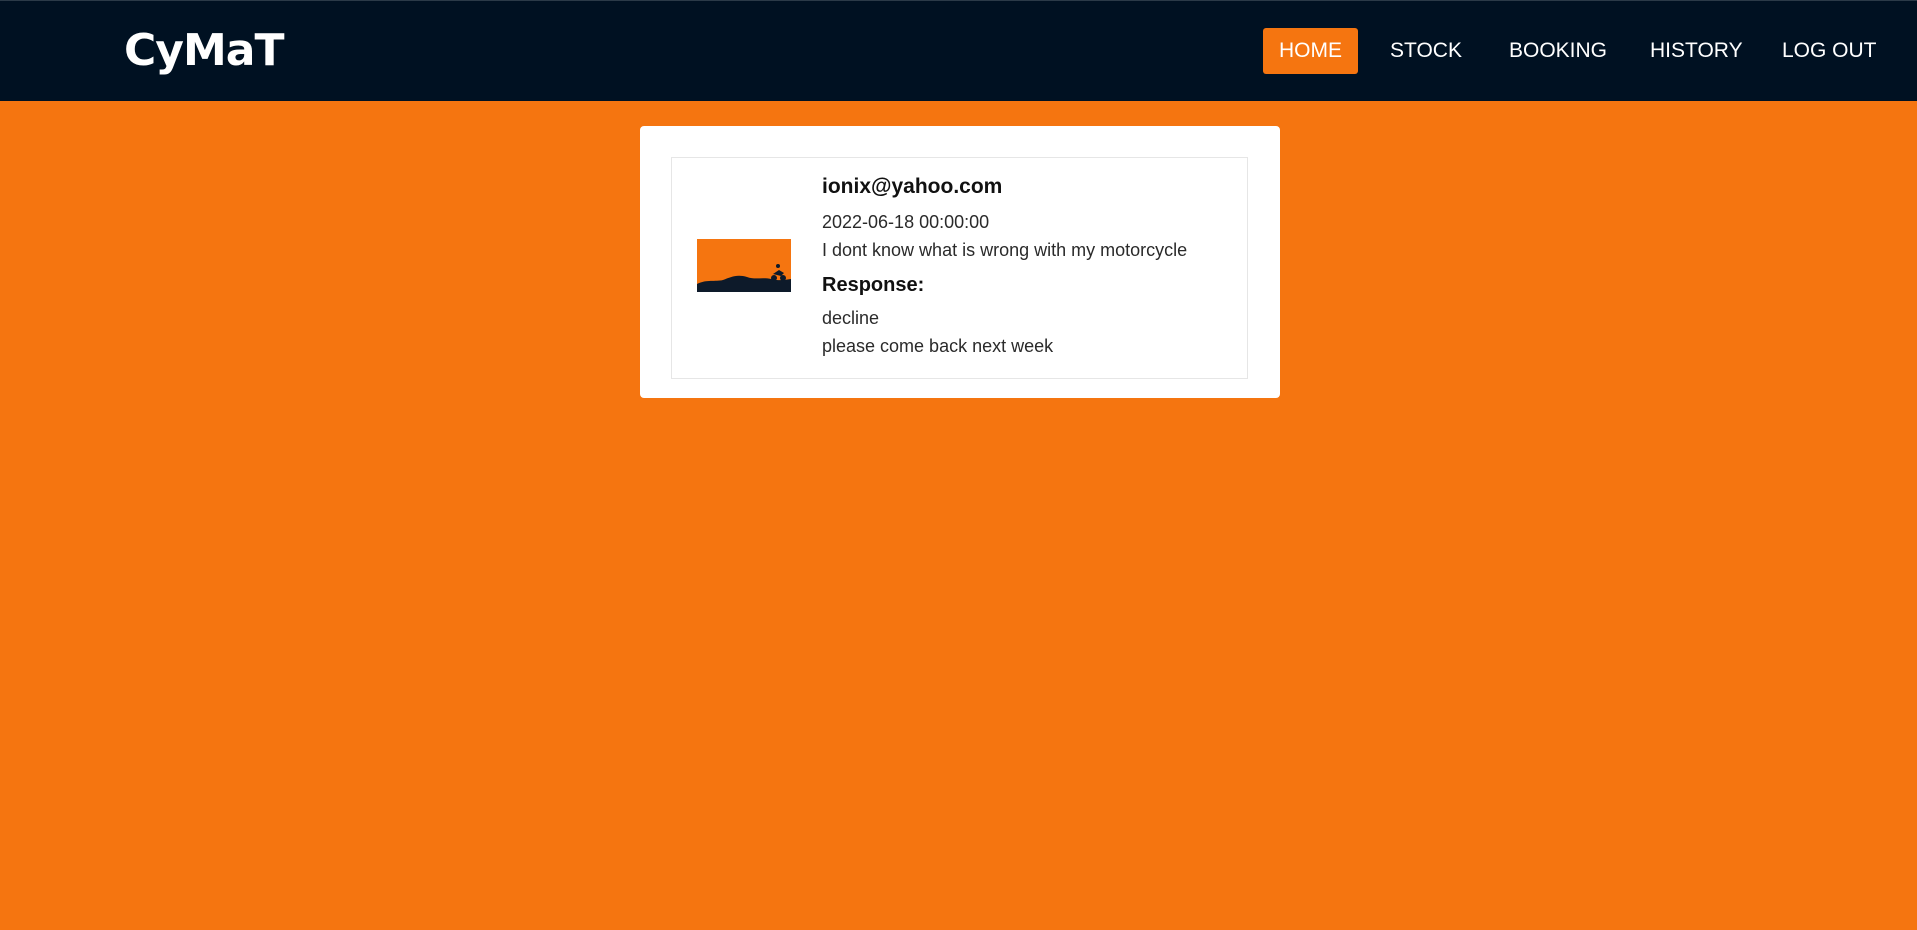 The height and width of the screenshot is (930, 1917). Describe the element at coordinates (1829, 51) in the screenshot. I see `nav-logout: LOG OUT` at that location.